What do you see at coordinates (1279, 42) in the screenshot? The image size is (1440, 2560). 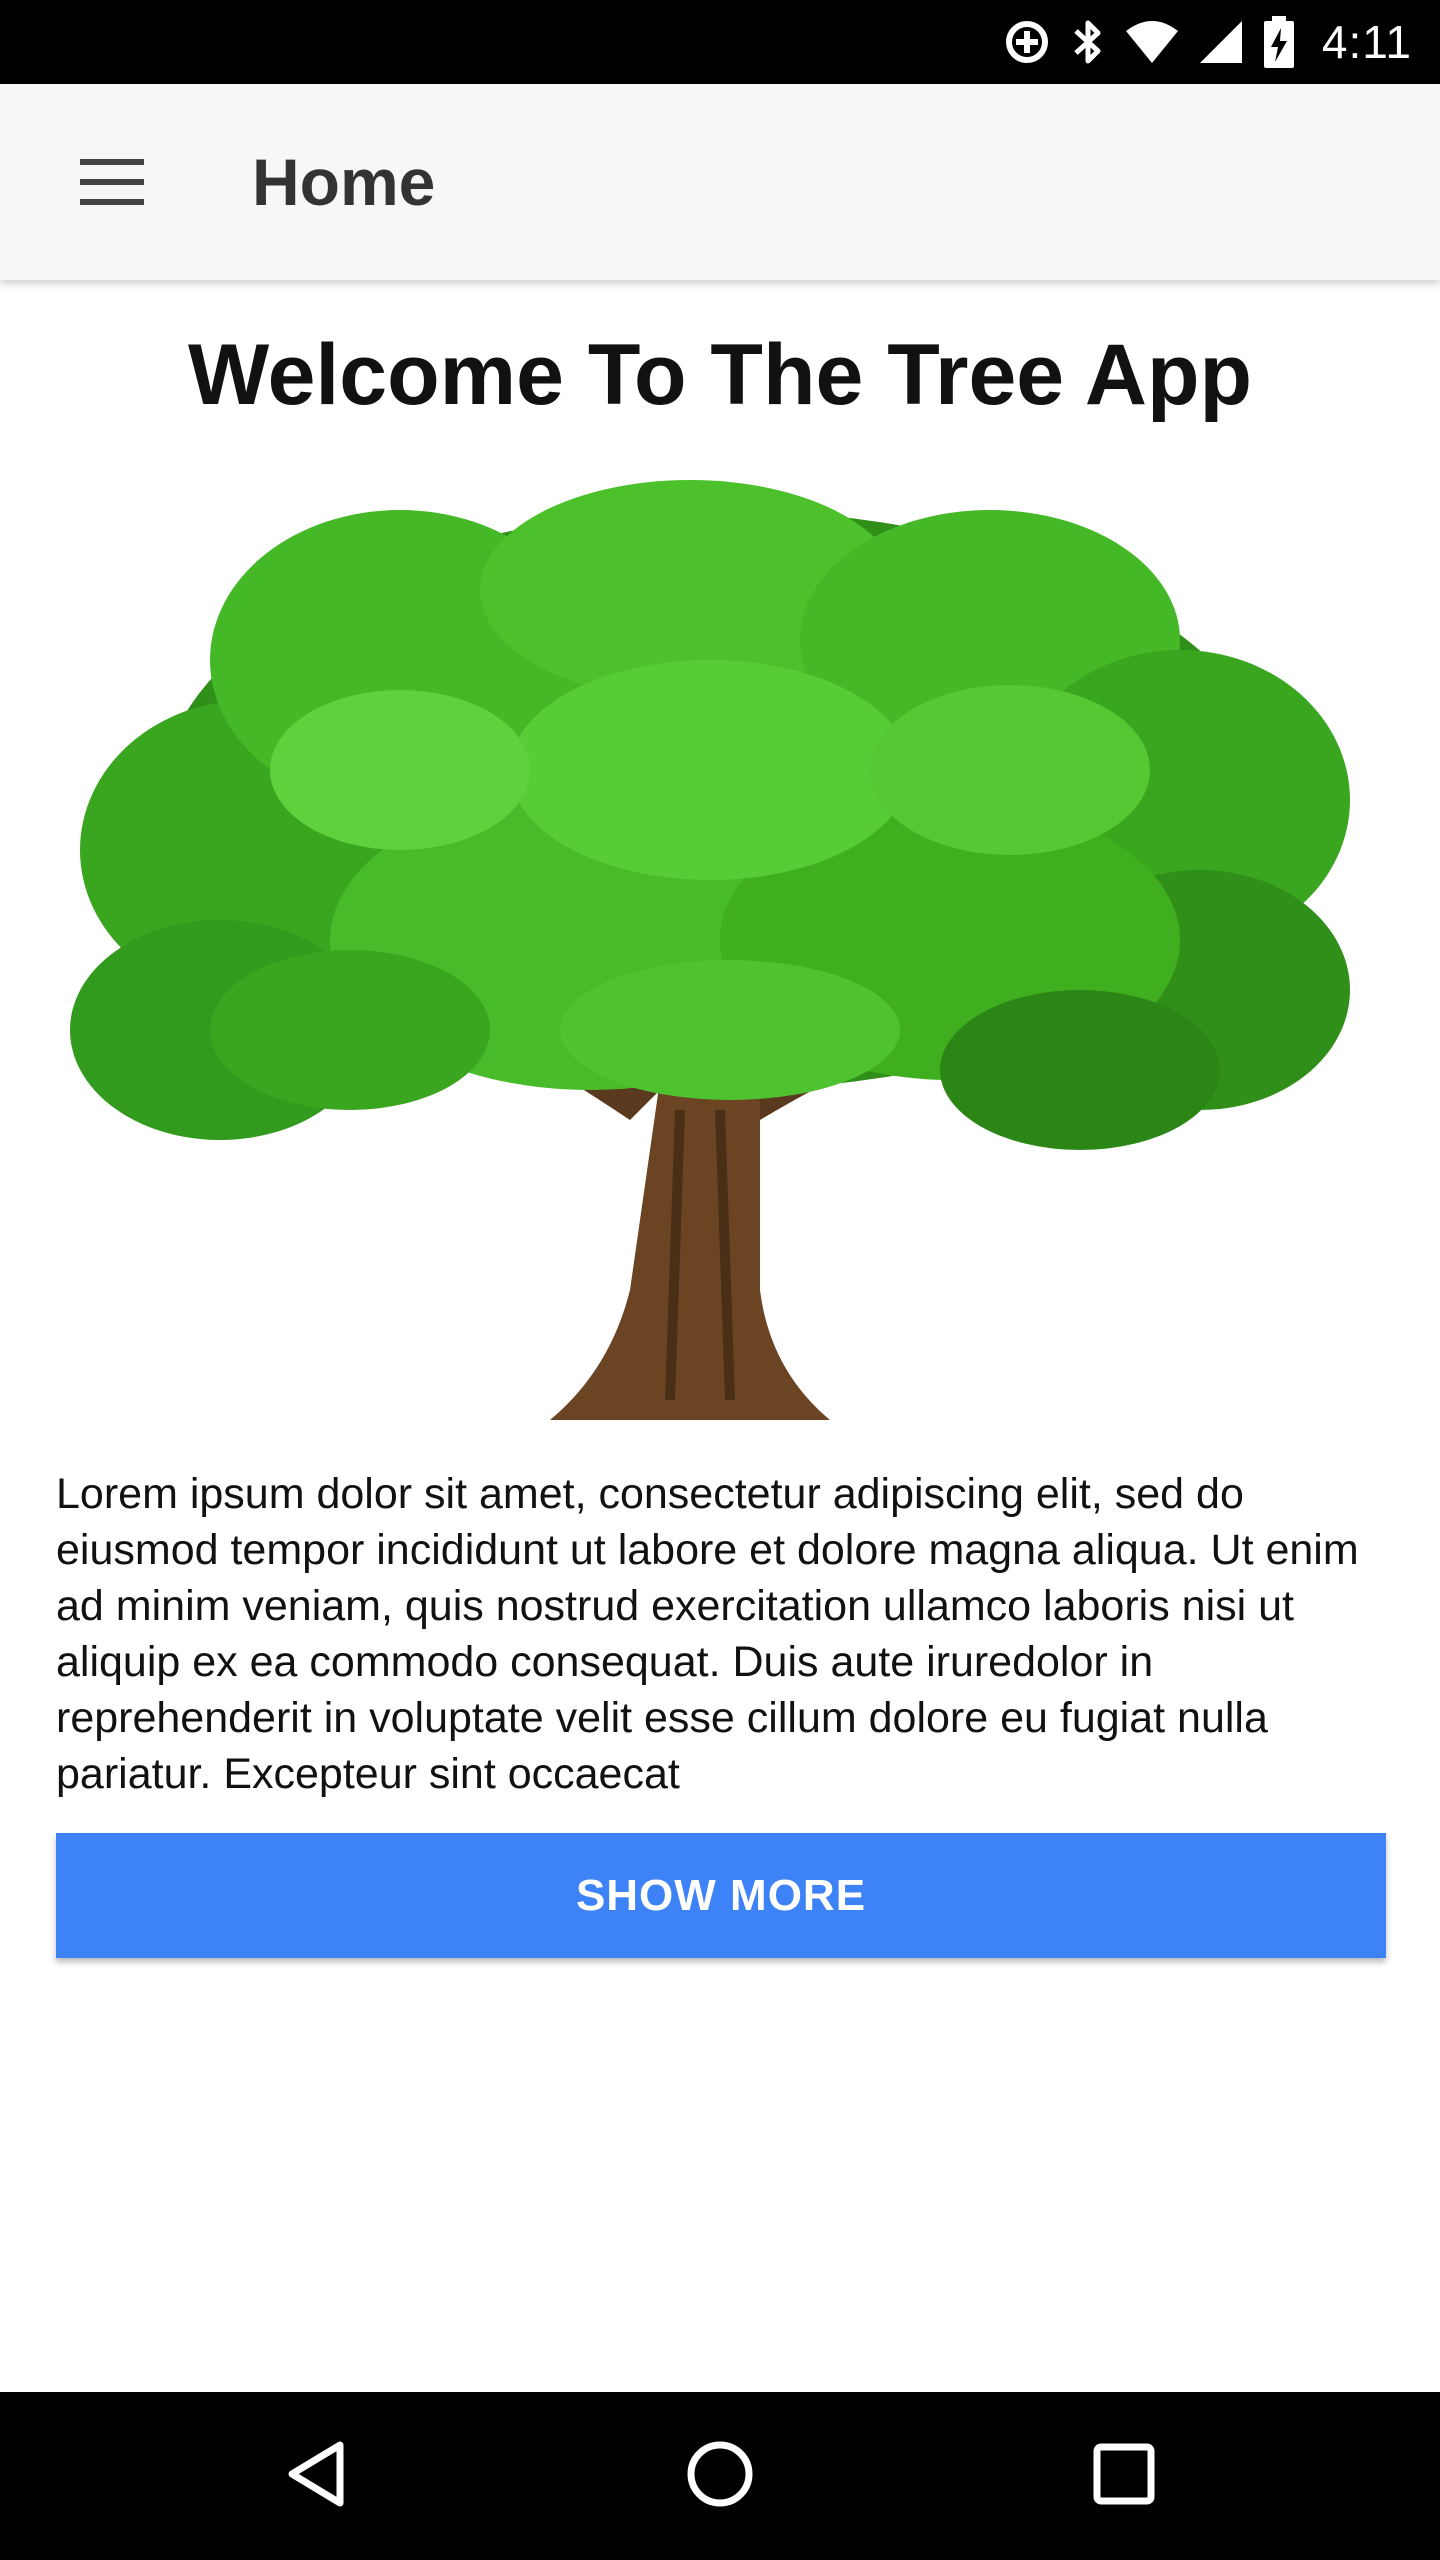 I see `battery-charging-icon` at bounding box center [1279, 42].